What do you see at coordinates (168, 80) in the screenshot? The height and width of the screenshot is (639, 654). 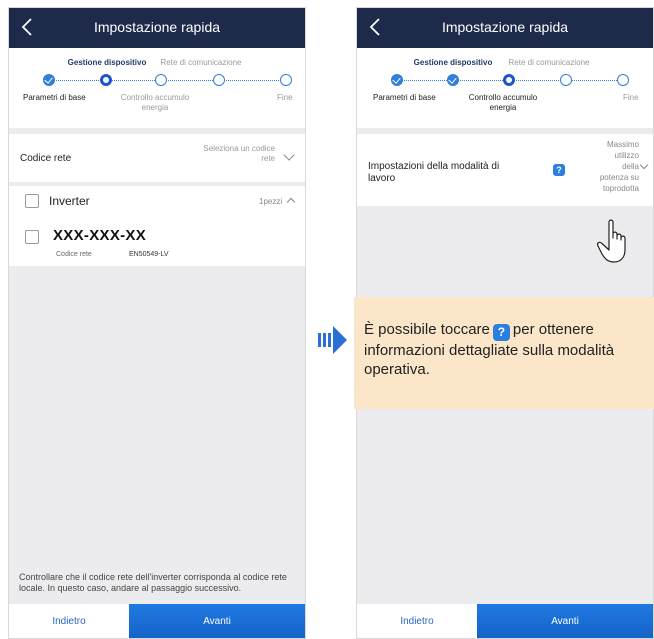 I see `stepper-line` at bounding box center [168, 80].